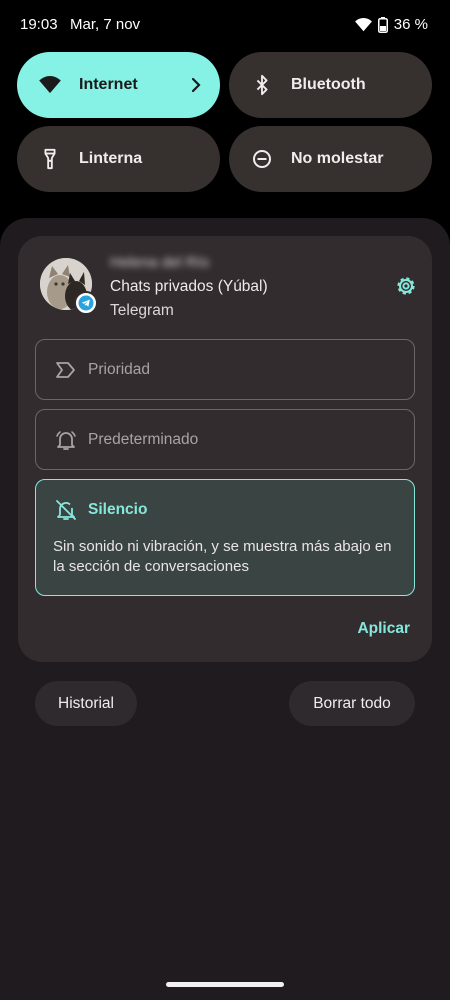  I want to click on wifi-icon, so click(50, 85).